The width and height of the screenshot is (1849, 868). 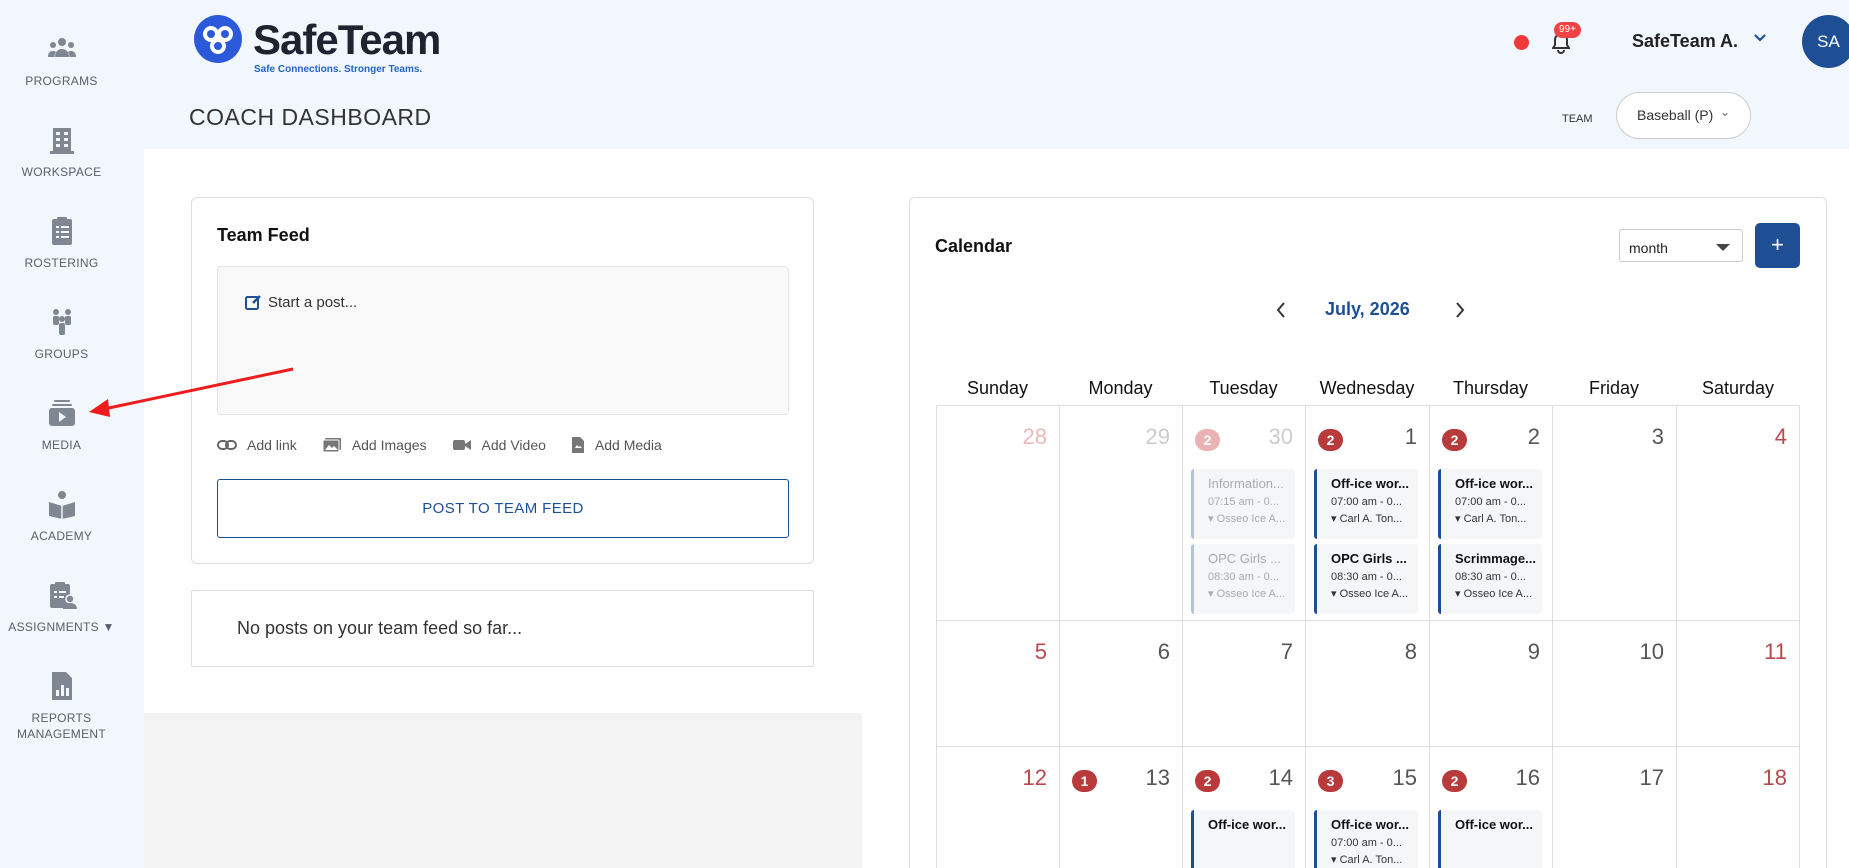 I want to click on logo-tagline: Safe Connections. Stronger Teams., so click(x=338, y=69).